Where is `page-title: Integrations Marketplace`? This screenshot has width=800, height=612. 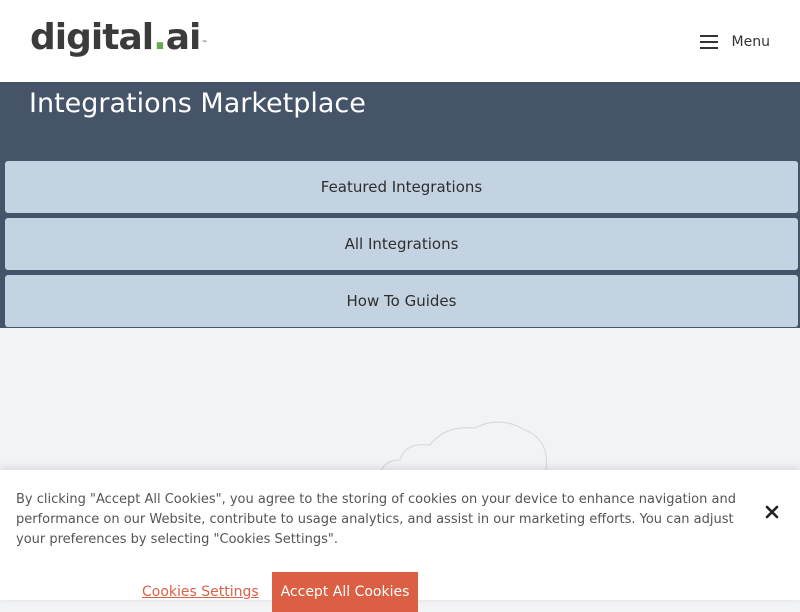
page-title: Integrations Marketplace is located at coordinates (197, 103).